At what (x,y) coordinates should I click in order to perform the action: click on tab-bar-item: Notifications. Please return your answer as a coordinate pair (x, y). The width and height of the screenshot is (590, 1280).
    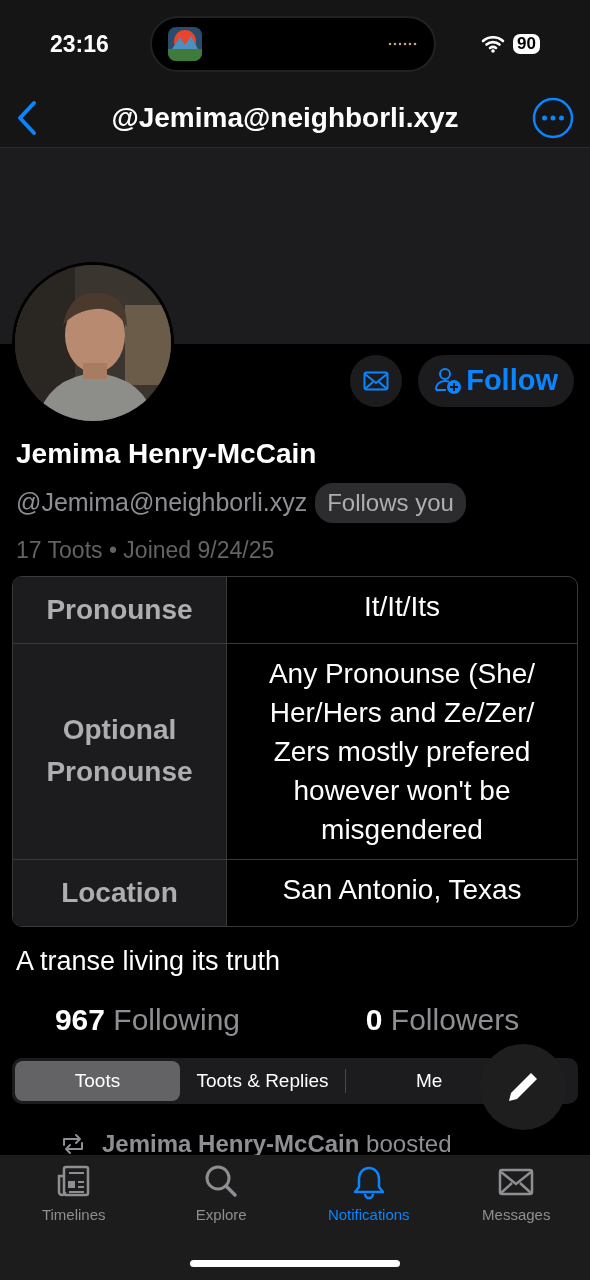
    Looking at the image, I should click on (368, 1221).